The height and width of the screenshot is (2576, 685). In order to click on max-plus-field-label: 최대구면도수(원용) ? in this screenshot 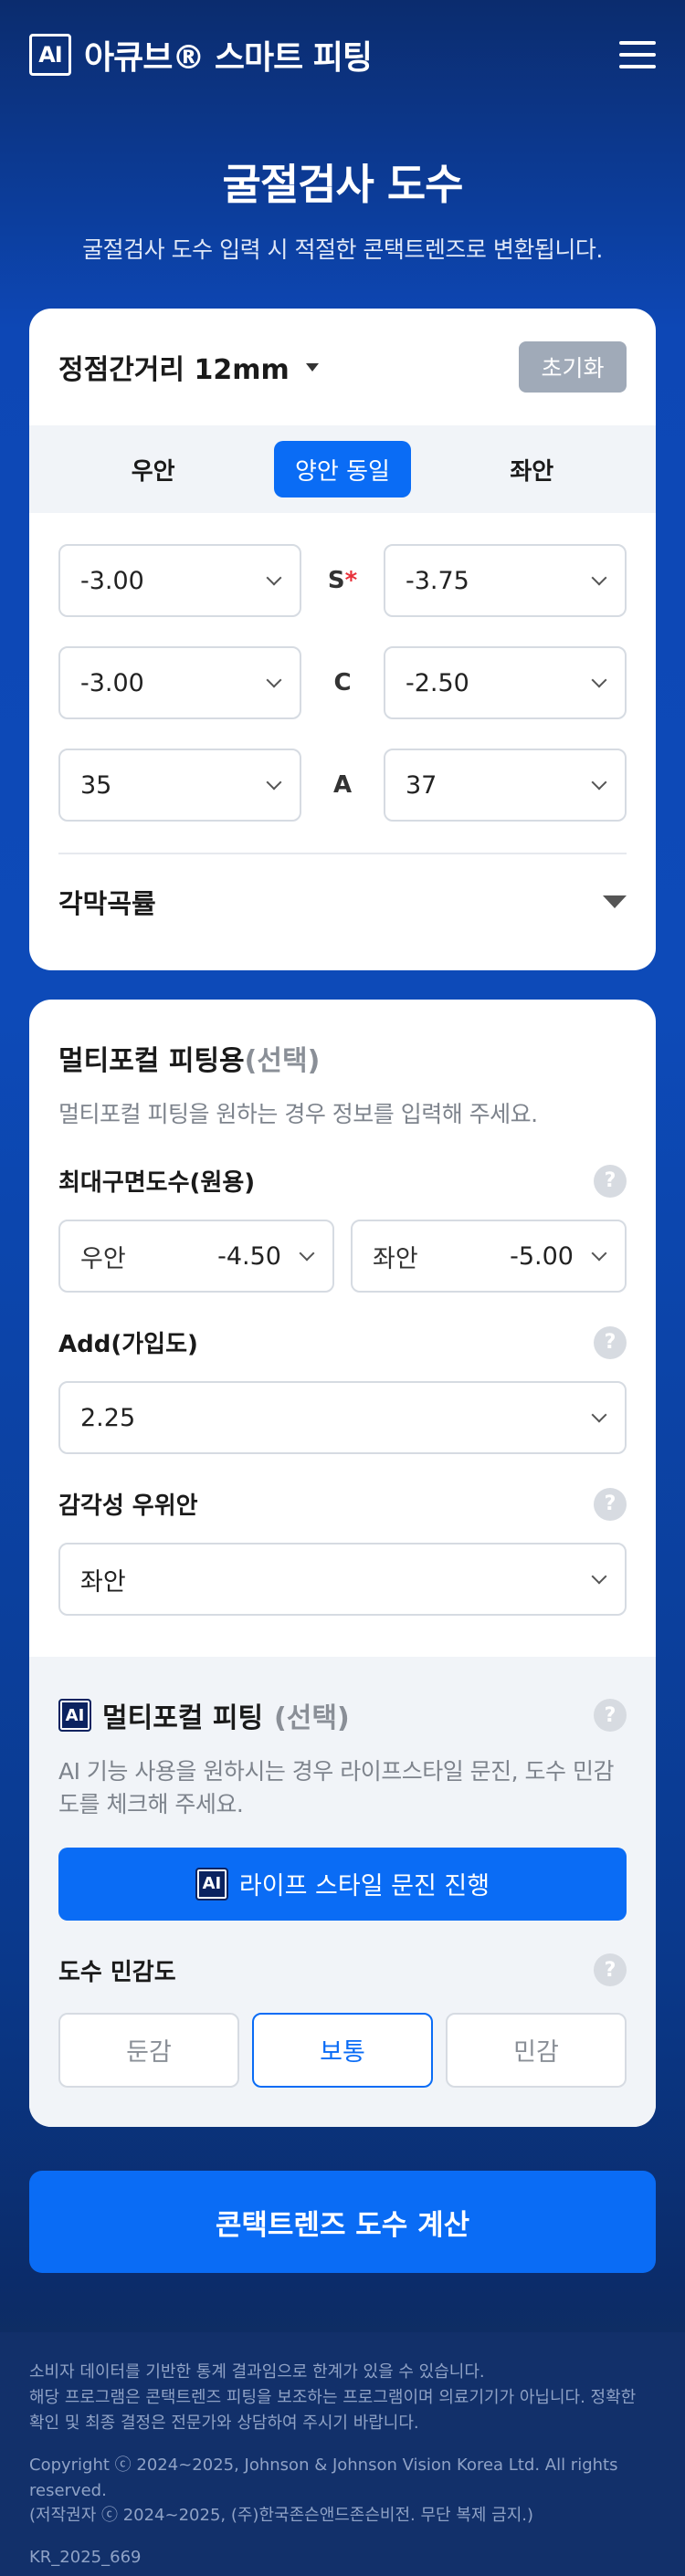, I will do `click(342, 1181)`.